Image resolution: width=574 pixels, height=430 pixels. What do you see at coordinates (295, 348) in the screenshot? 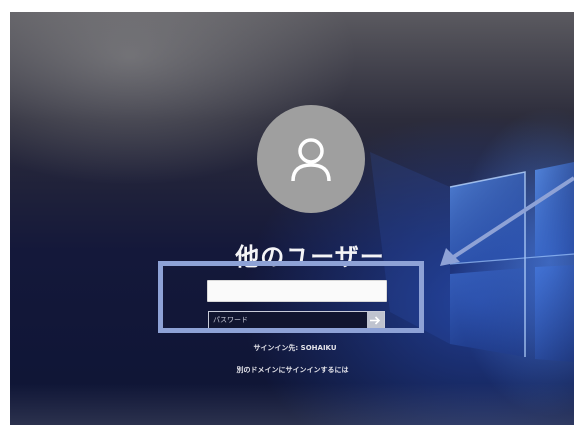
I see `sign-in-domain-text: サインイン先: SOHAIKU` at bounding box center [295, 348].